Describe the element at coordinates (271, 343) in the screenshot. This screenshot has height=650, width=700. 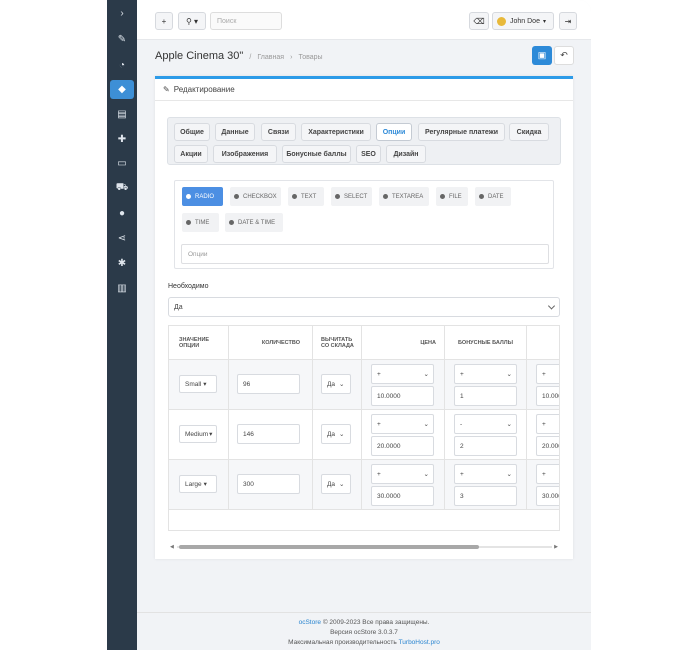
I see `column-header-quantity: КОЛИЧЕСТВО` at that location.